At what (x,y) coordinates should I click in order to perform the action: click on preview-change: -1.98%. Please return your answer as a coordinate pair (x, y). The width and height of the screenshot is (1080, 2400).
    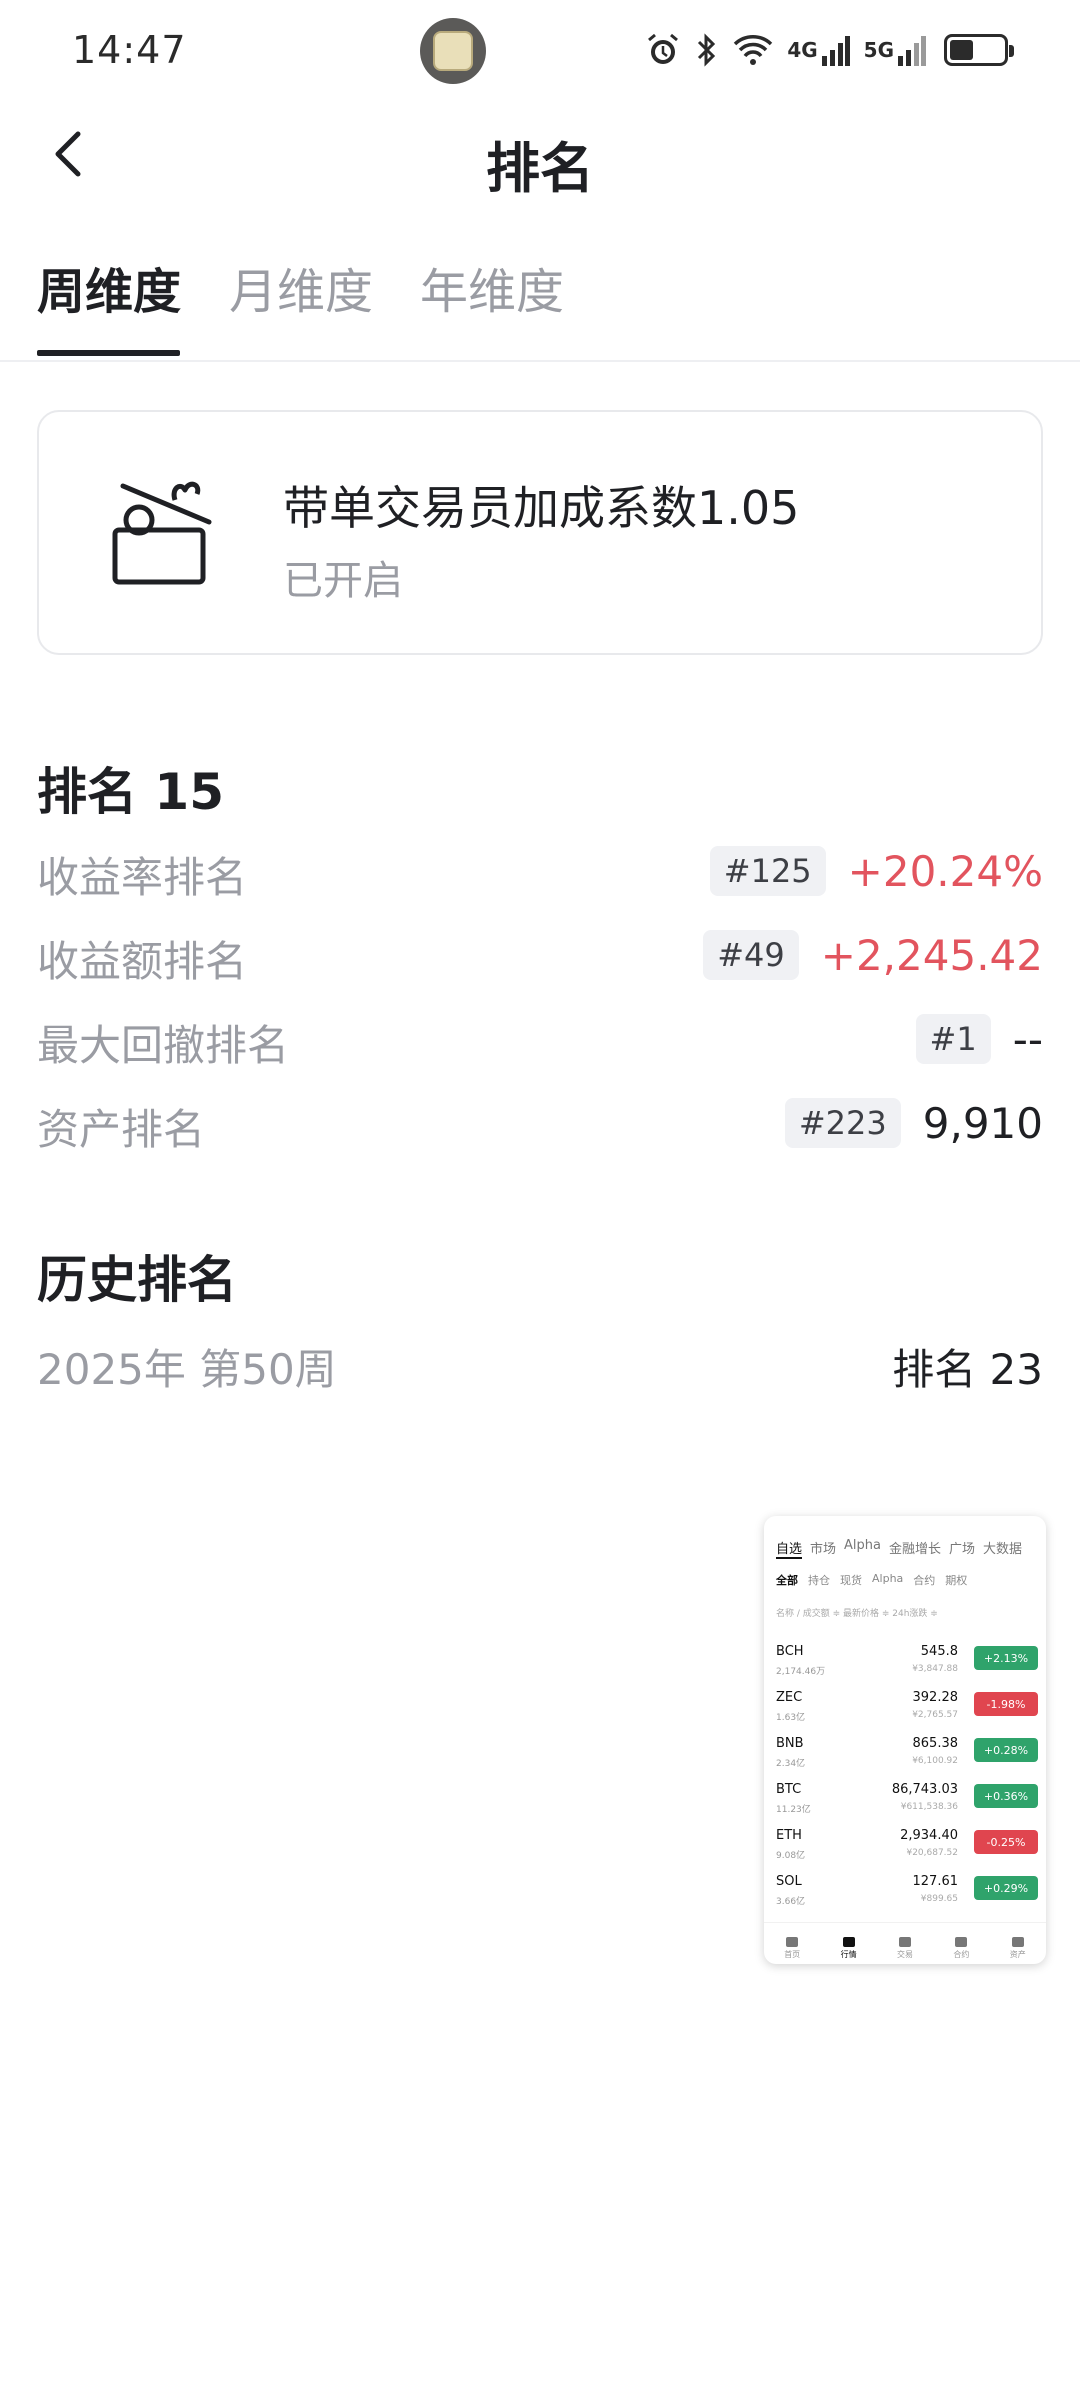
    Looking at the image, I should click on (1006, 1704).